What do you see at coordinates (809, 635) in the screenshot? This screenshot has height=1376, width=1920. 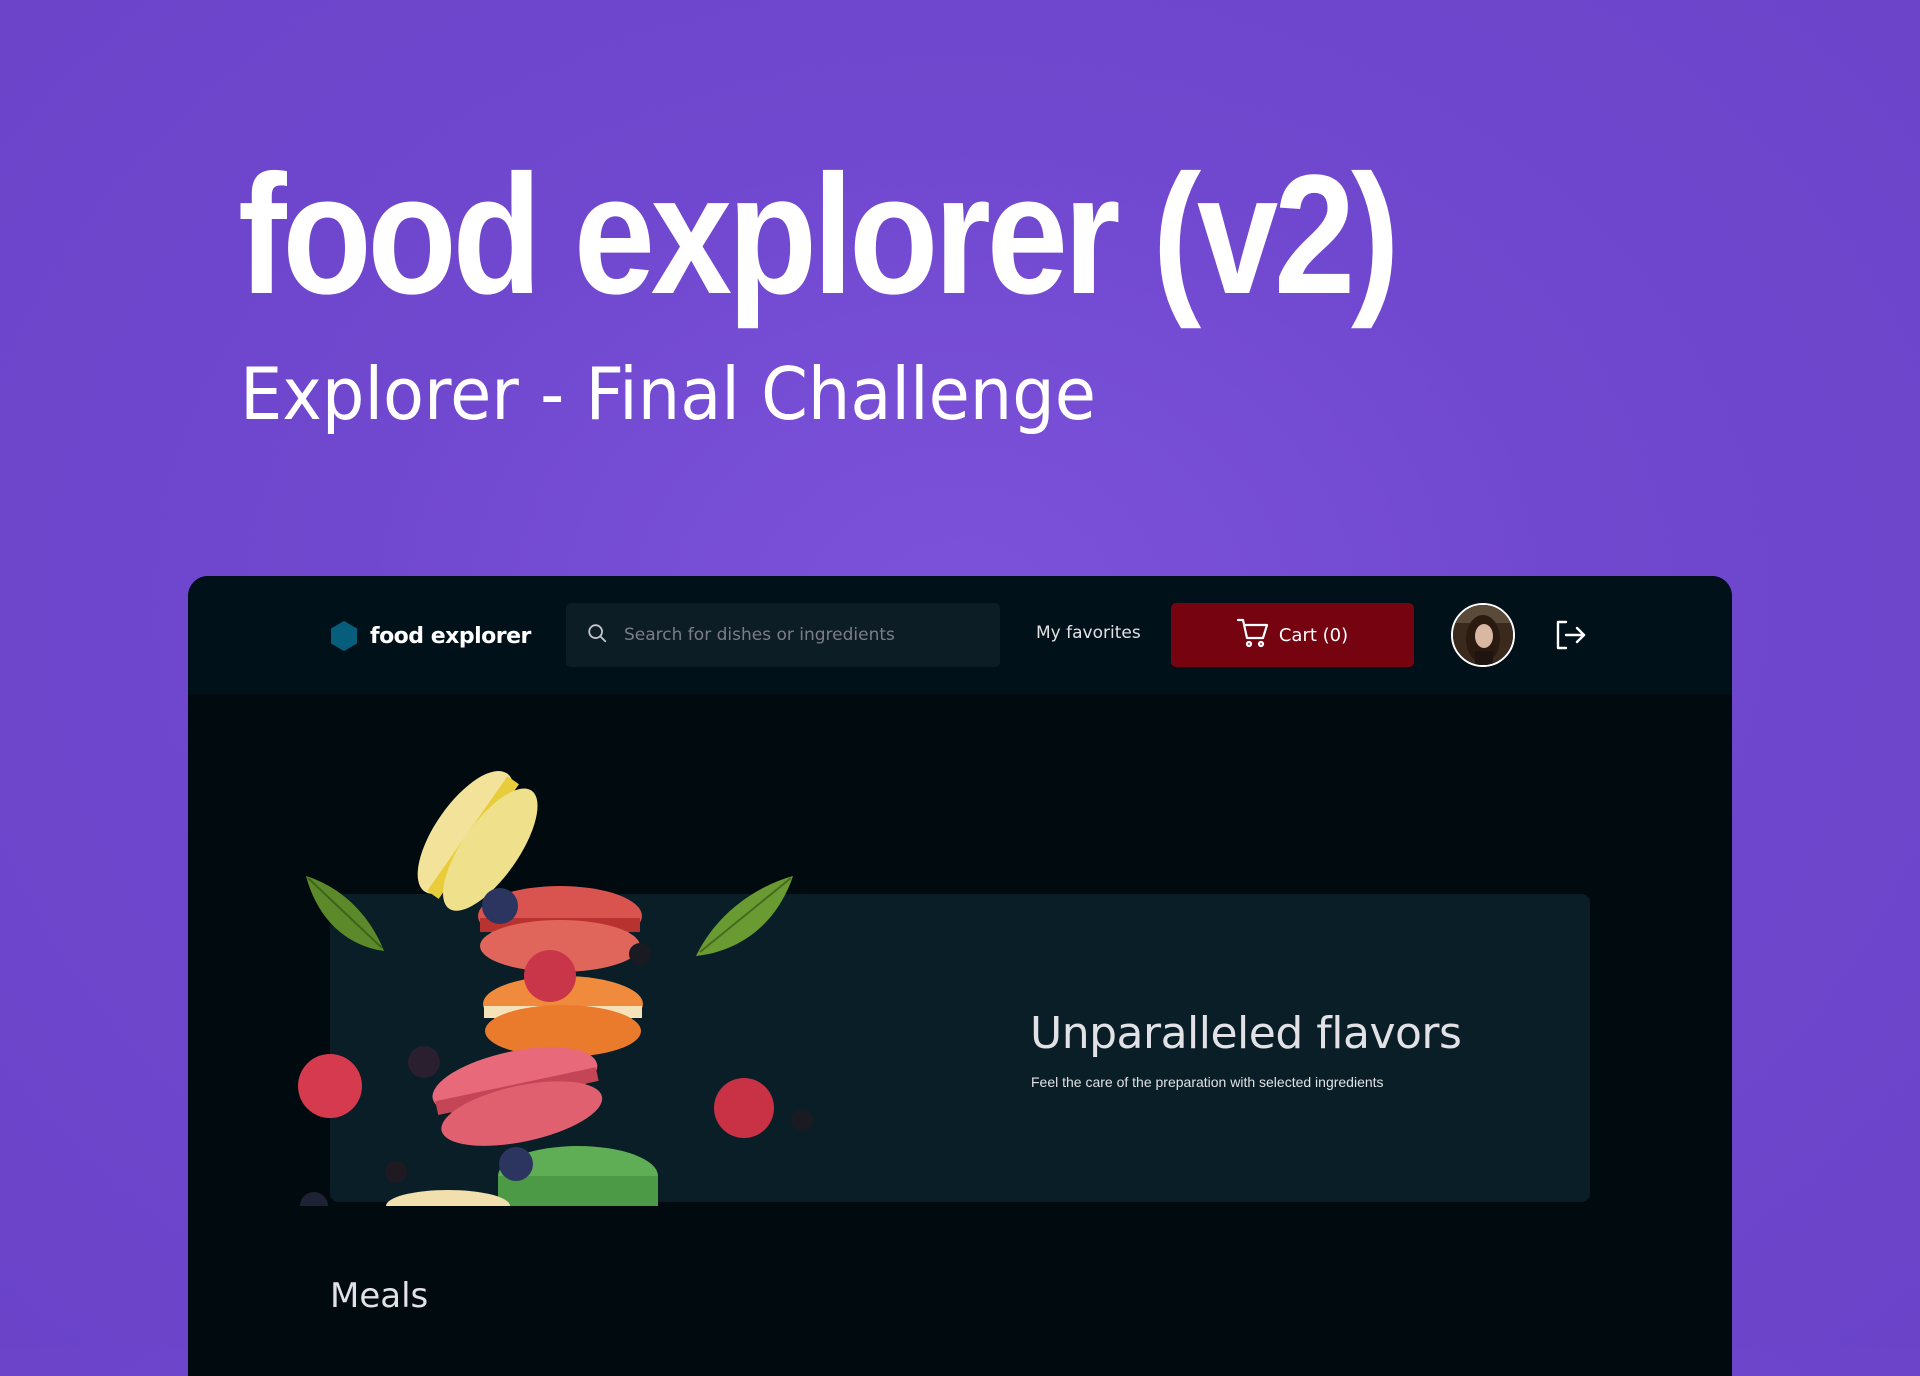 I see `search-input` at bounding box center [809, 635].